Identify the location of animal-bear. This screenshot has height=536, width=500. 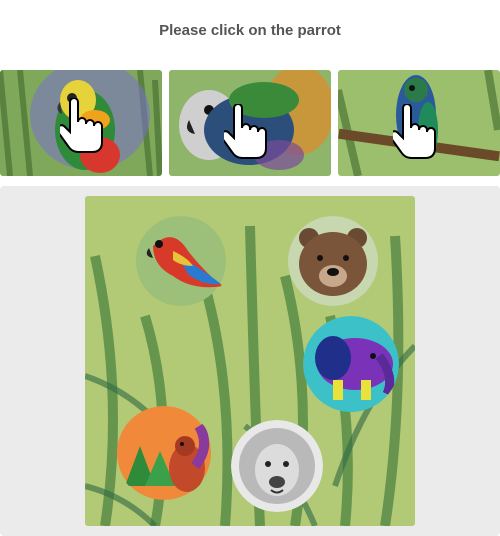
(333, 261).